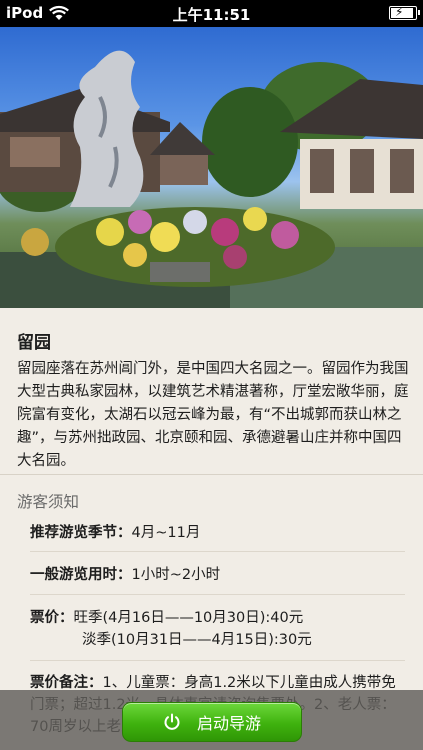 The height and width of the screenshot is (750, 423). What do you see at coordinates (166, 533) in the screenshot?
I see `info-value: 4月~11月` at bounding box center [166, 533].